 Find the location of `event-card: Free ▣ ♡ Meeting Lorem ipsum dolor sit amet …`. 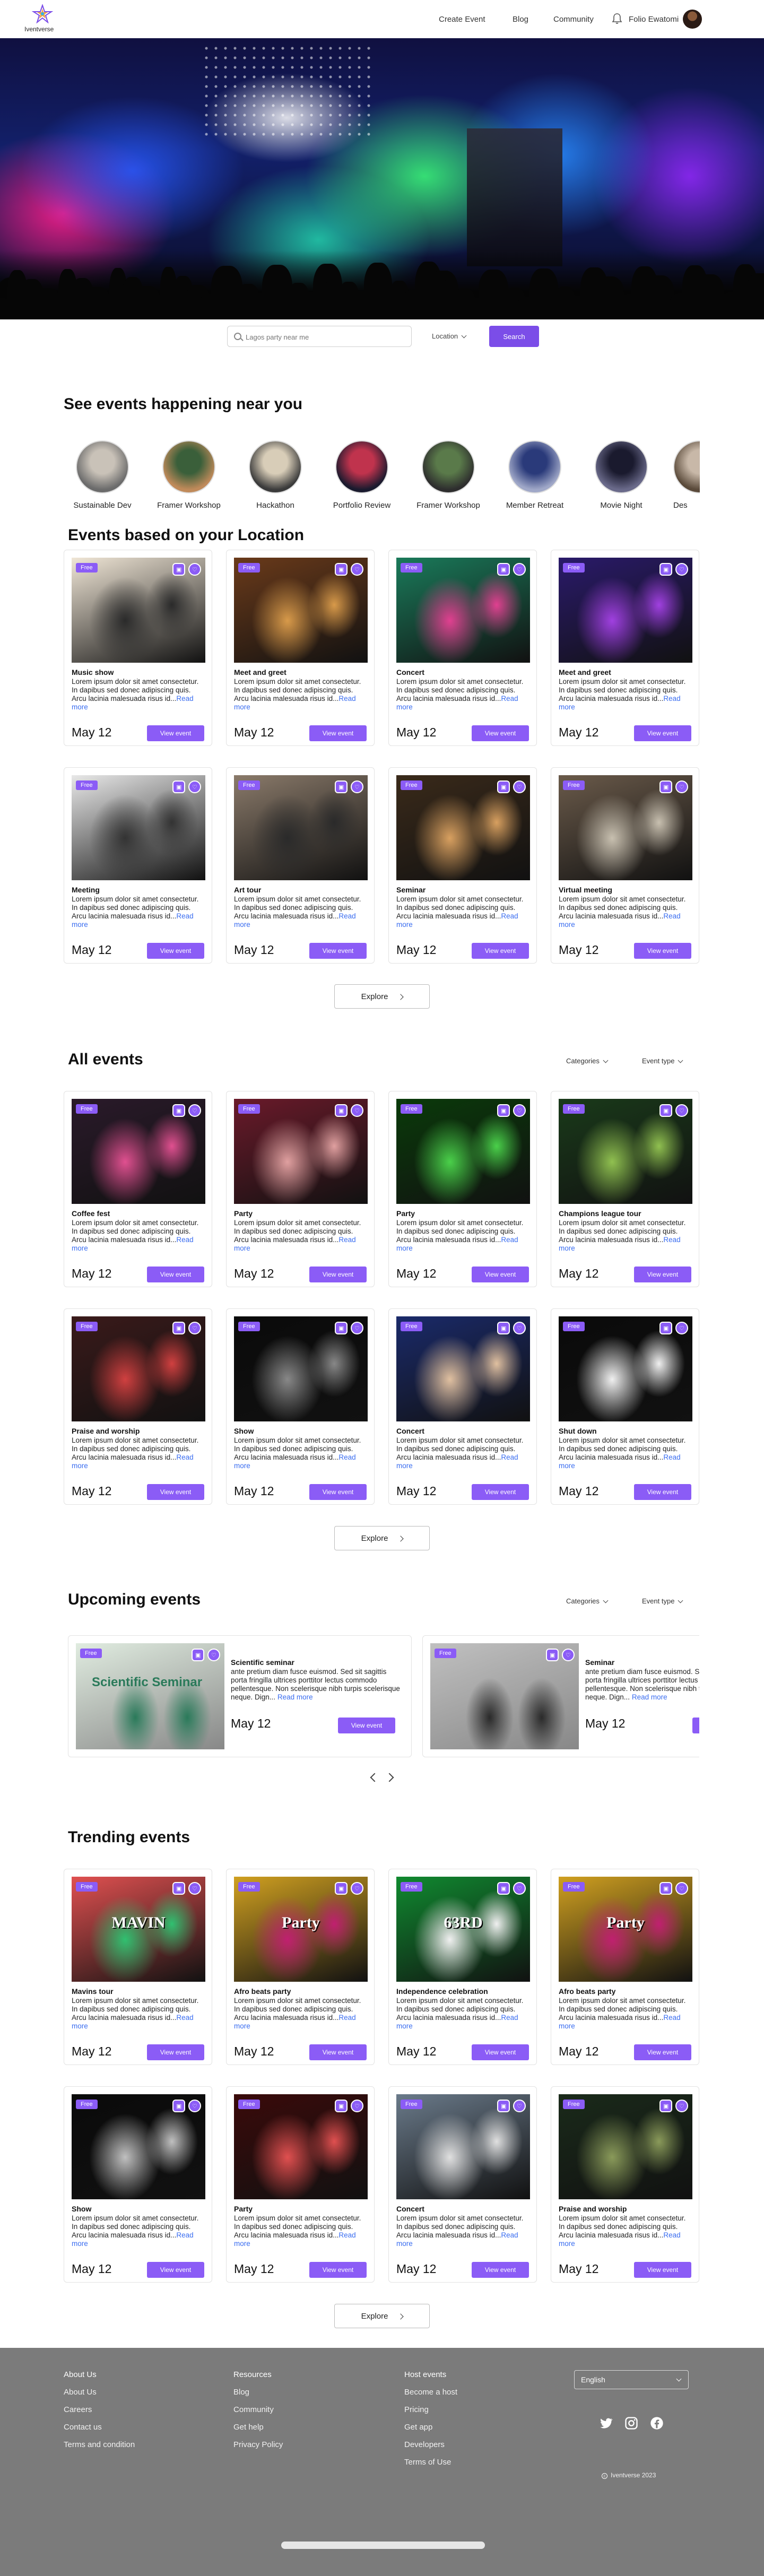

event-card: Free ▣ ♡ Meeting Lorem ipsum dolor sit amet … is located at coordinates (138, 865).